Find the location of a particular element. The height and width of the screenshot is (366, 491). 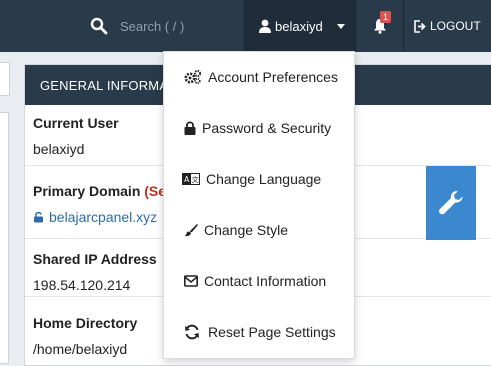

menu-item-label: Change Style is located at coordinates (246, 230).